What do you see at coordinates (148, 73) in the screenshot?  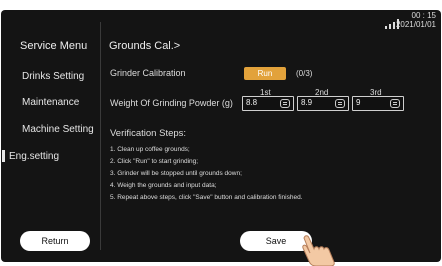 I see `grinder-calibration-label: Grinder Calibration` at bounding box center [148, 73].